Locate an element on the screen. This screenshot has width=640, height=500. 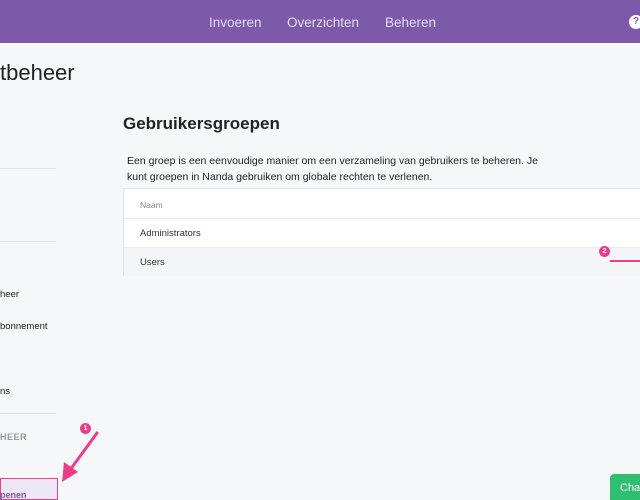
chat-button: Chat is located at coordinates (625, 487).